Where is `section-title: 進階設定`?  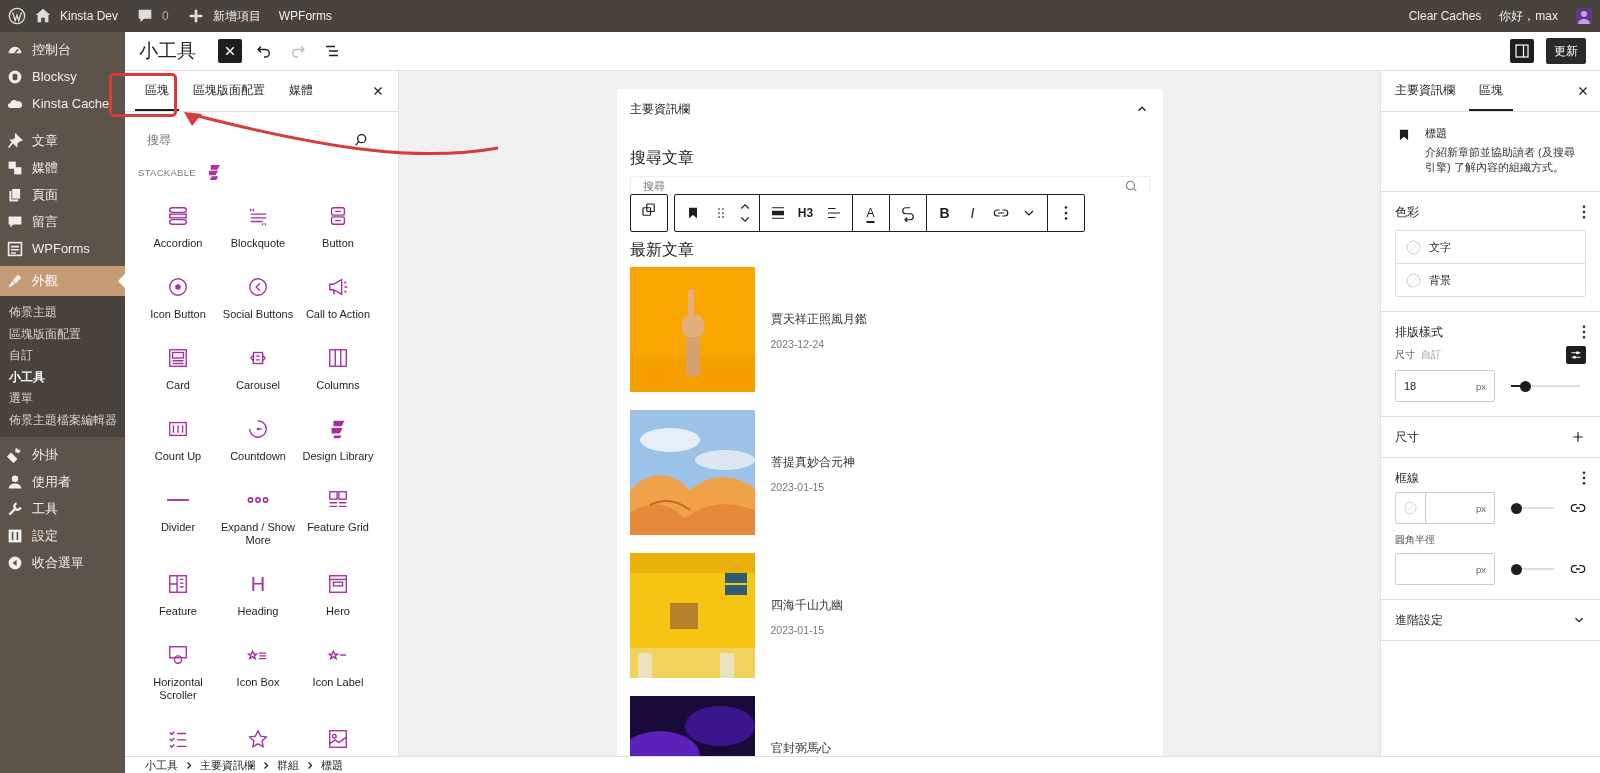
section-title: 進階設定 is located at coordinates (1419, 620).